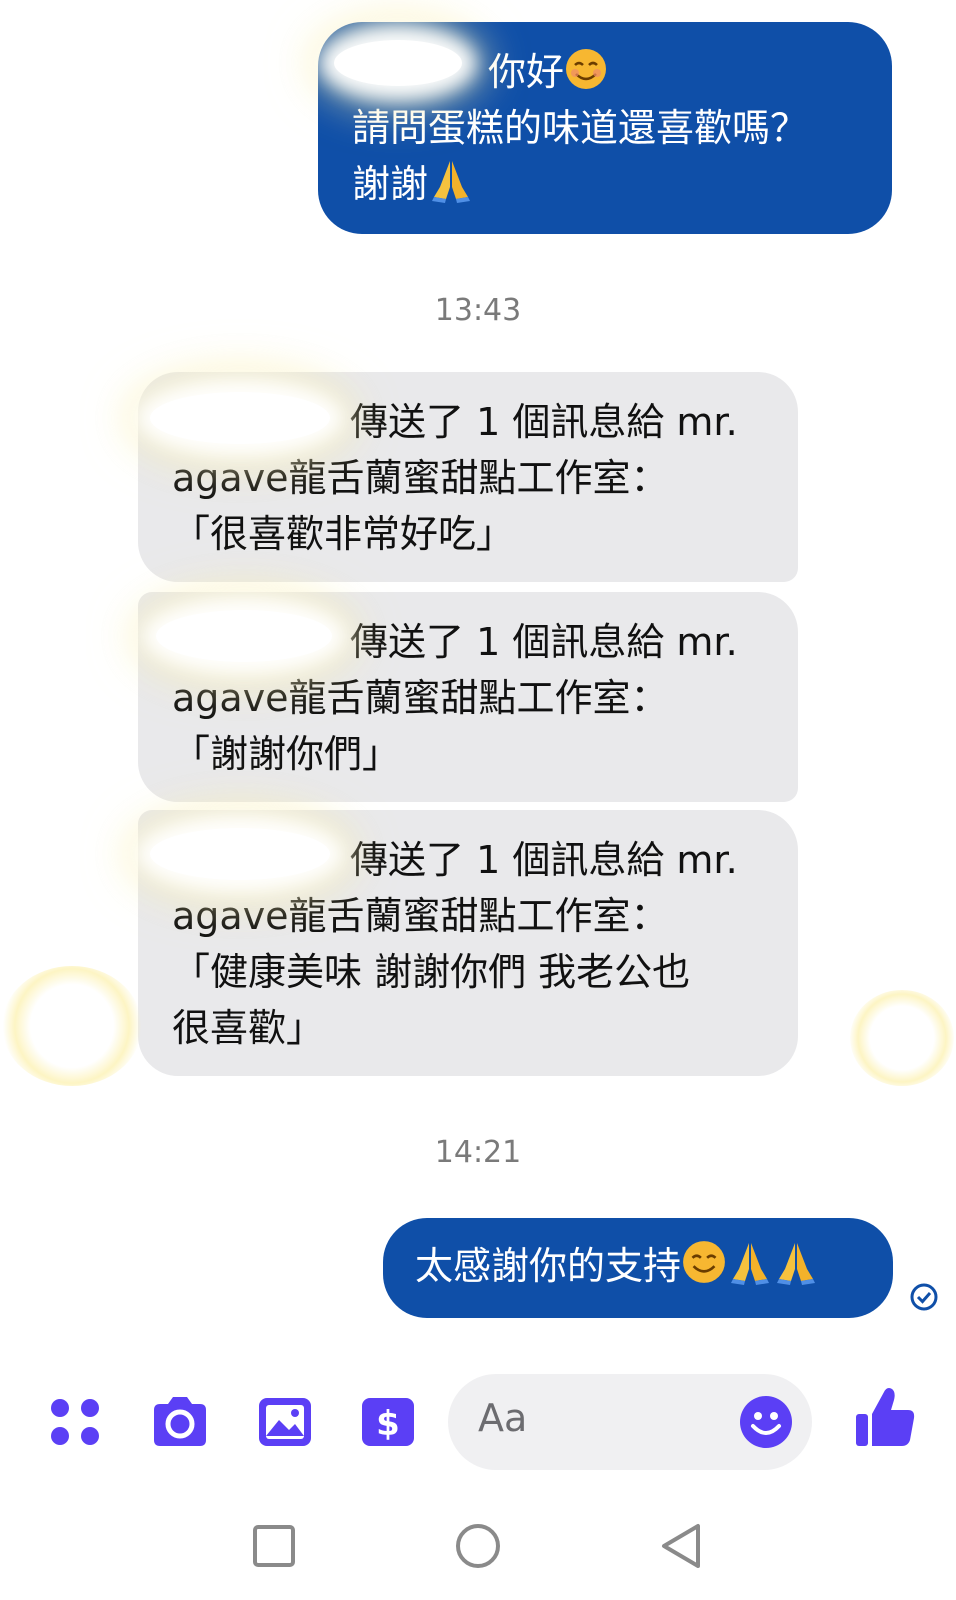  Describe the element at coordinates (286, 754) in the screenshot. I see `message-line: 「謝謝你們」` at that location.